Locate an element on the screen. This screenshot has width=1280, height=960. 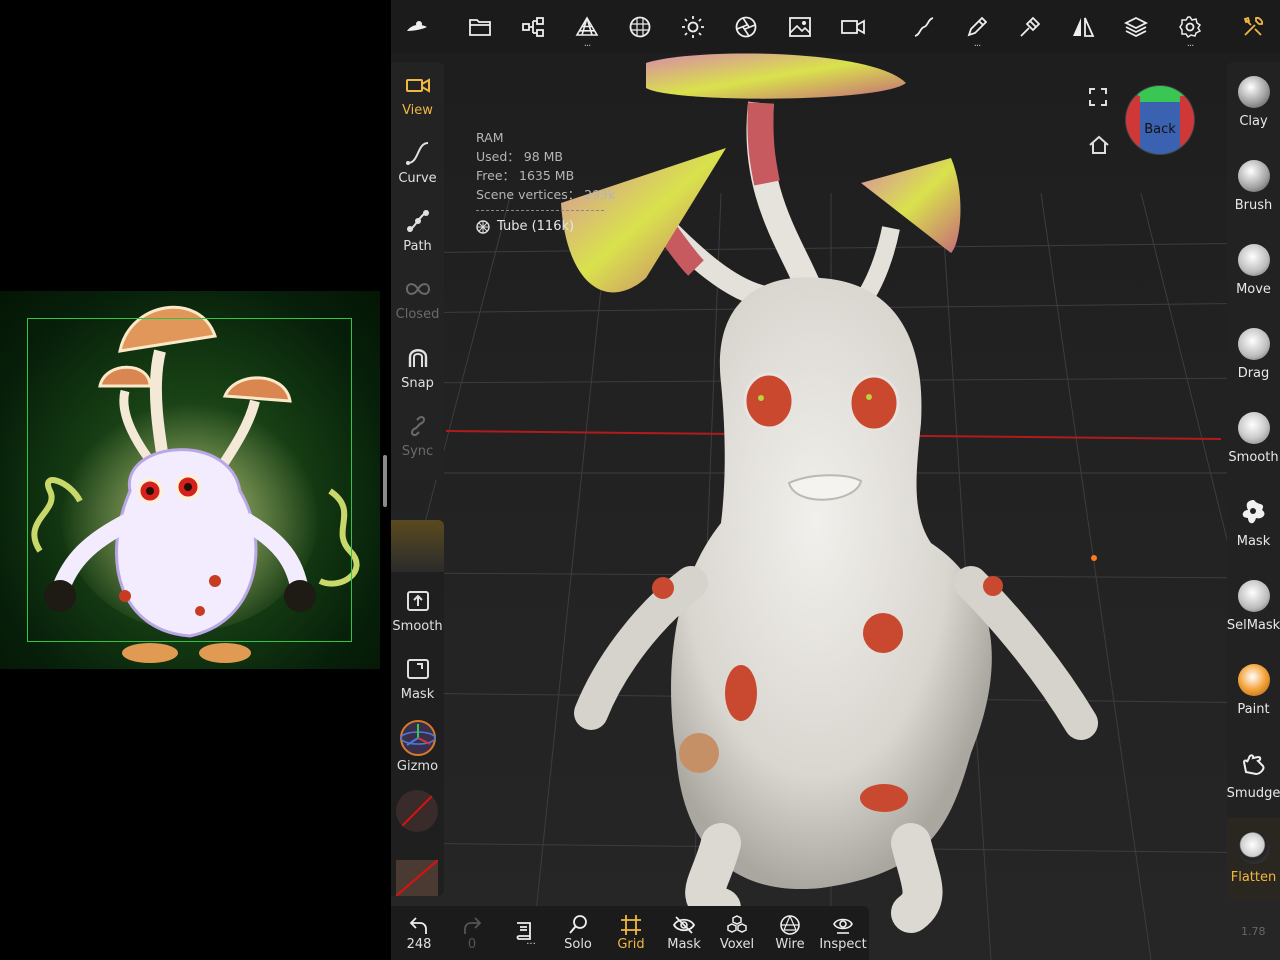
view-label: View is located at coordinates (417, 110).